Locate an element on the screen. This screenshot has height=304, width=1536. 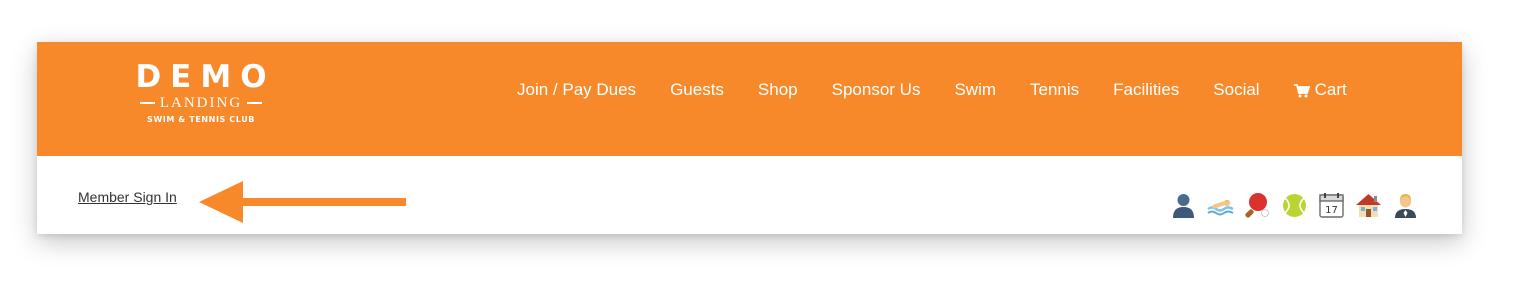
tennis-ball-icon is located at coordinates (1294, 205).